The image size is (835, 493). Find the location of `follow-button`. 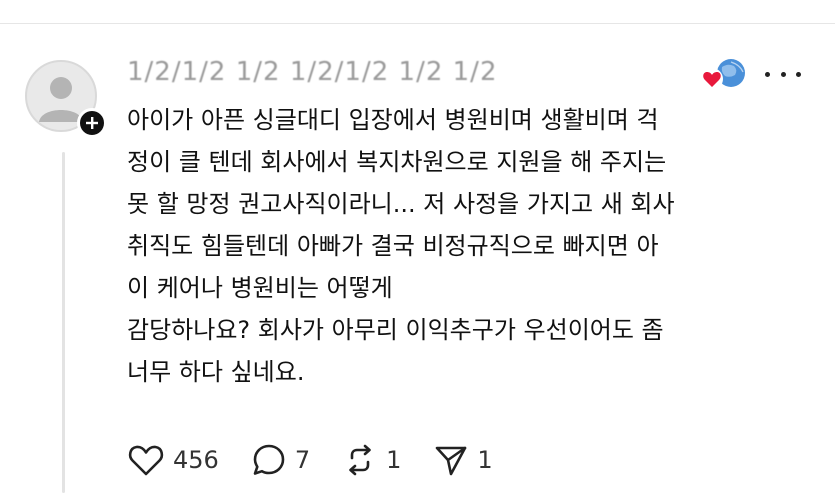

follow-button is located at coordinates (92, 123).